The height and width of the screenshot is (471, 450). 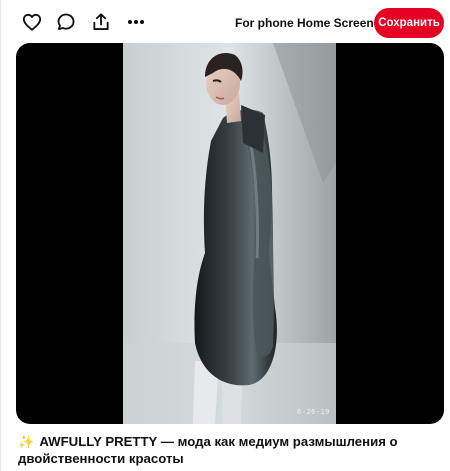 What do you see at coordinates (101, 22) in the screenshot?
I see `share-icon` at bounding box center [101, 22].